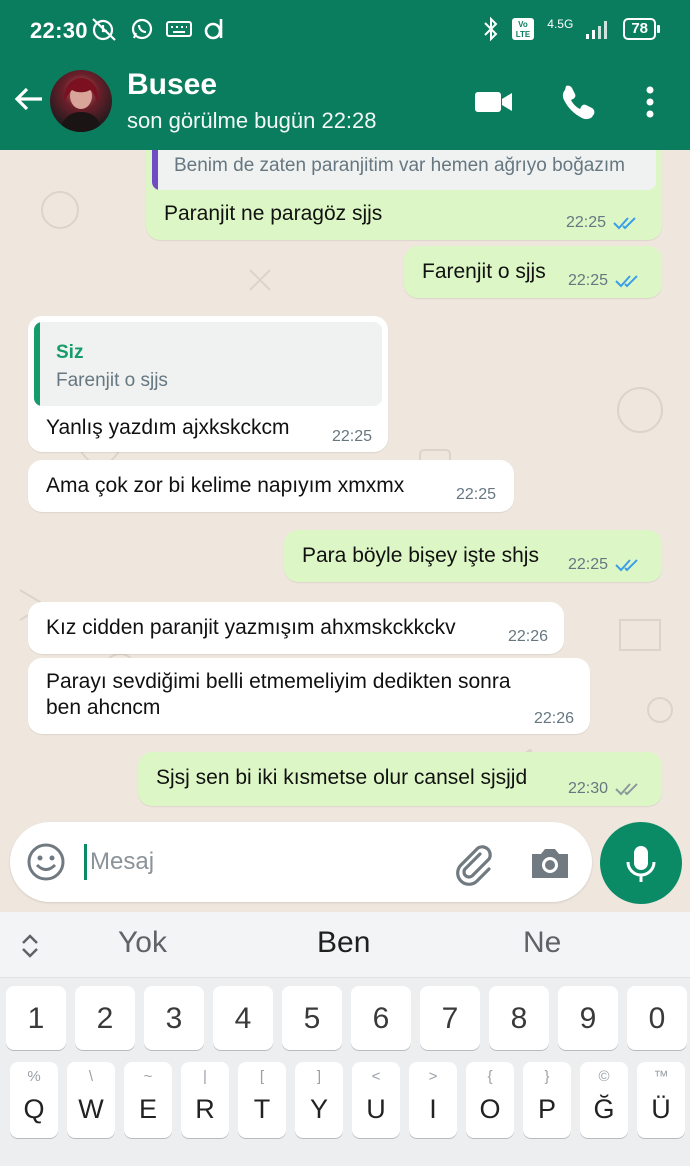  I want to click on svg-text: LTE, so click(523, 34).